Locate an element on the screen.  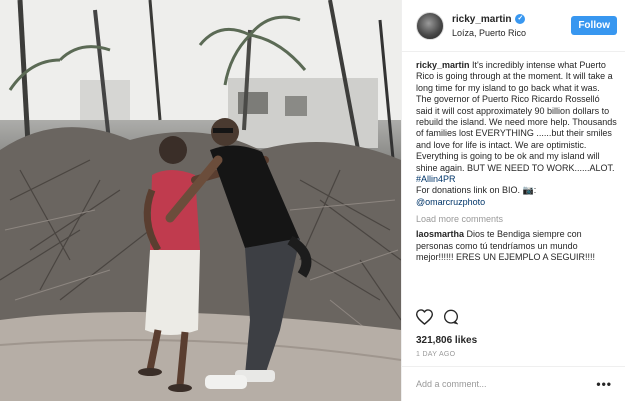
caption-hashtag: #Allin4PR is located at coordinates (436, 179).